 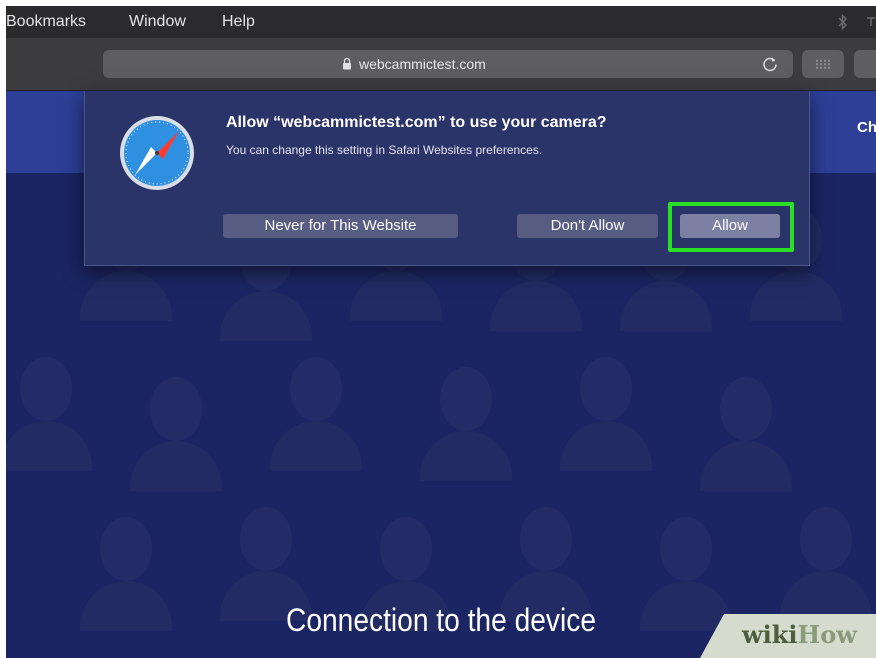 I want to click on address-bar: webcammictest.com, so click(x=448, y=64).